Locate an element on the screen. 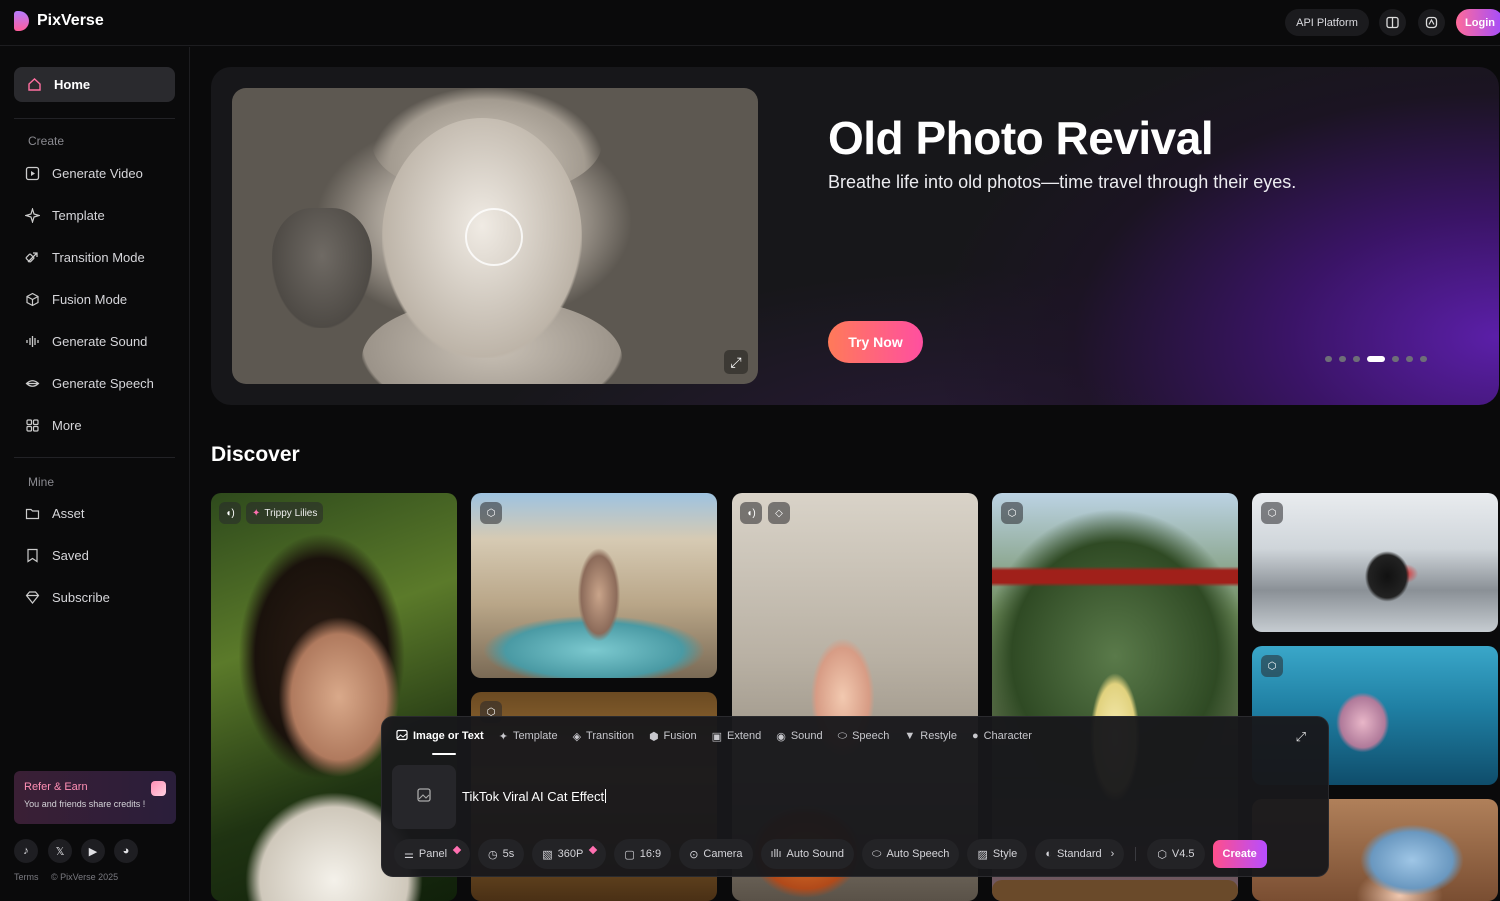 The height and width of the screenshot is (901, 1500). extend-icon: ▣ is located at coordinates (716, 736).